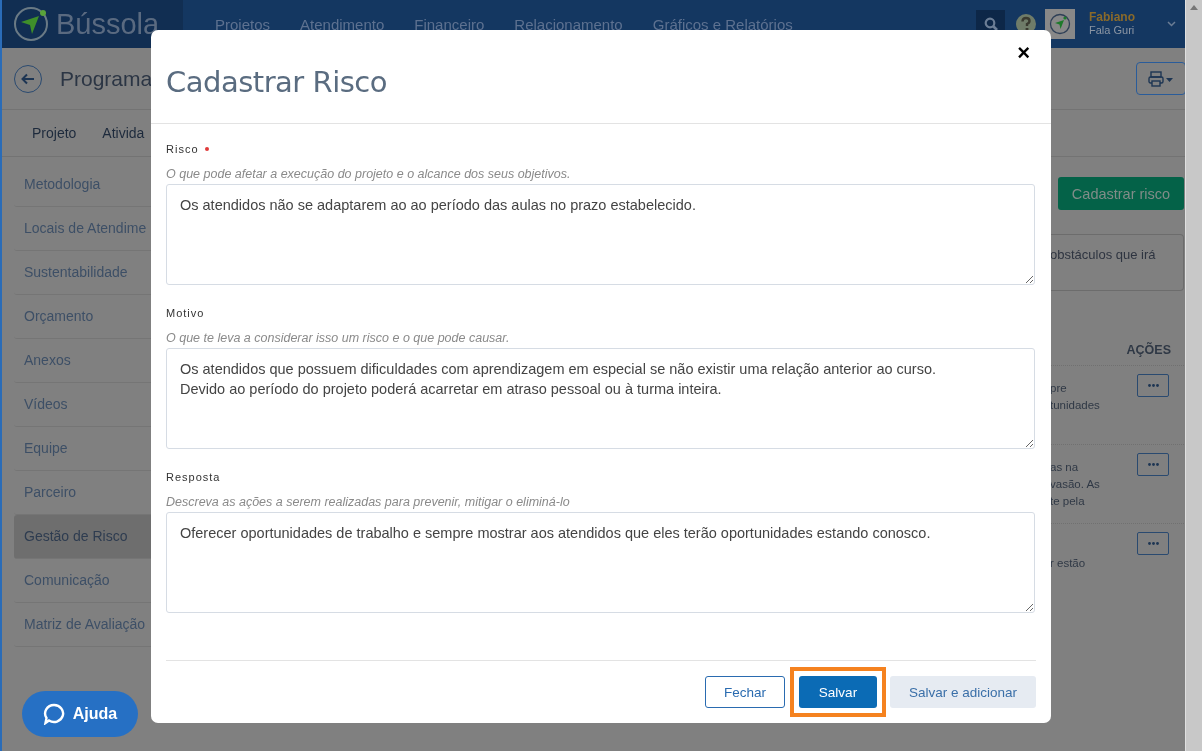 The width and height of the screenshot is (1202, 751). I want to click on organization-name: Fala Guri, so click(1112, 30).